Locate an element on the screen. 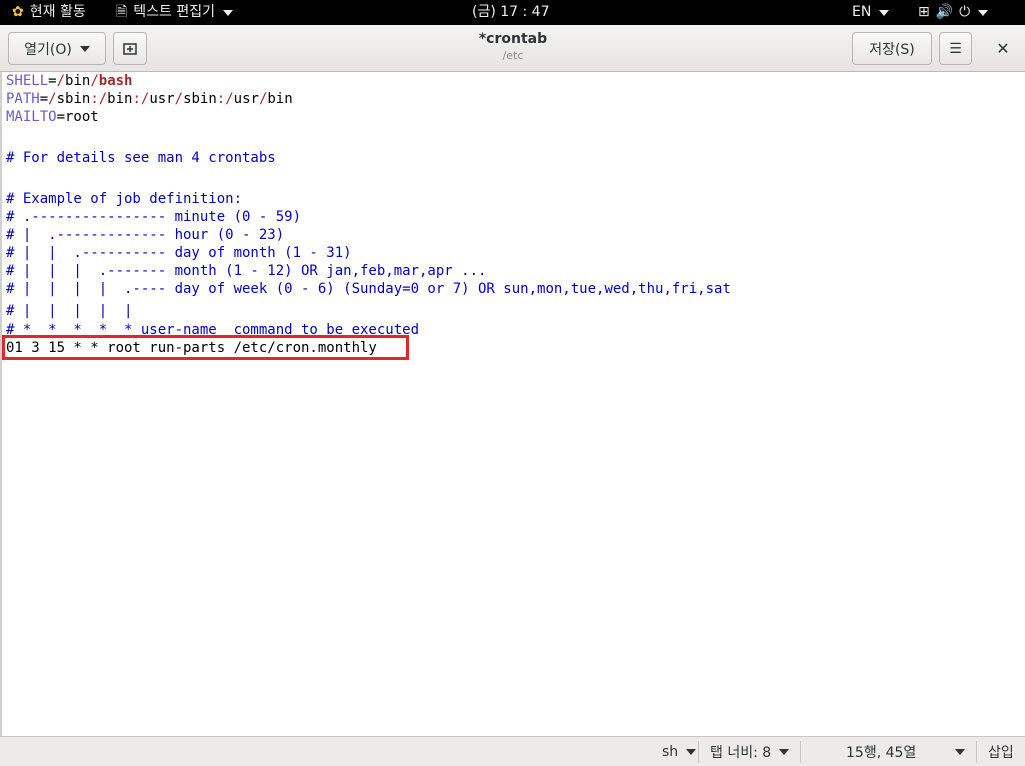 The height and width of the screenshot is (766, 1025). hamburger-icon: ☰ is located at coordinates (955, 48).